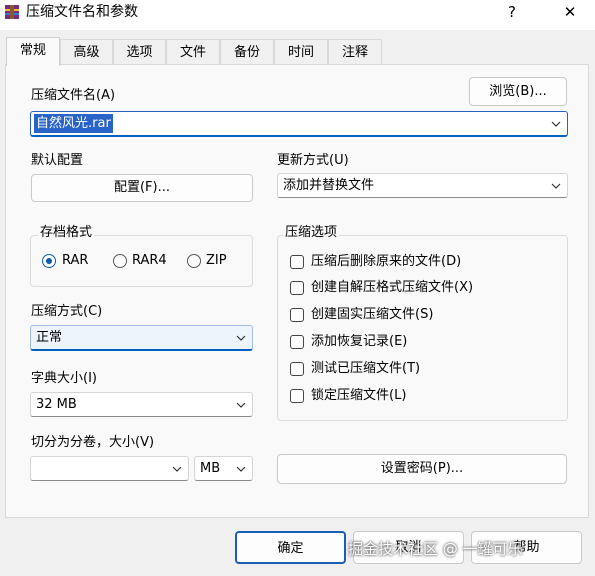 The image size is (595, 576). What do you see at coordinates (366, 368) in the screenshot?
I see `test-archive-label: 测试已压缩文件(T)` at bounding box center [366, 368].